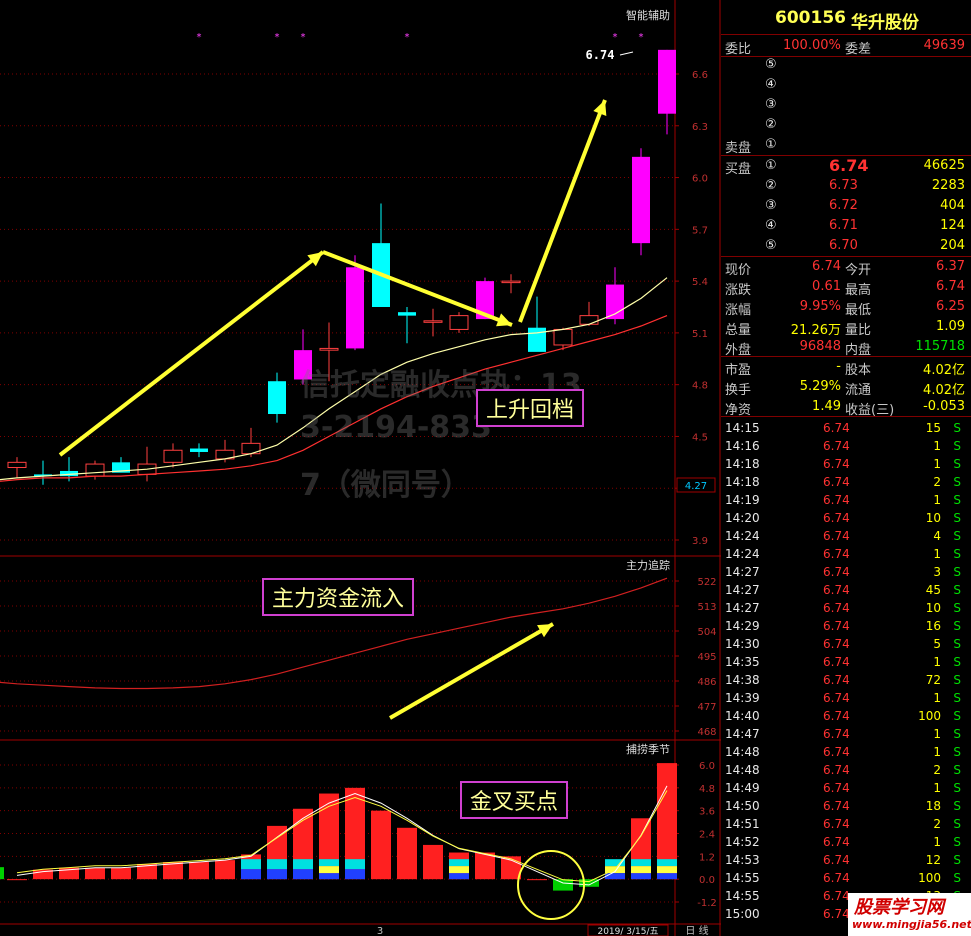  What do you see at coordinates (846, 65) in the screenshot?
I see `sell-level-row: ⑤` at bounding box center [846, 65].